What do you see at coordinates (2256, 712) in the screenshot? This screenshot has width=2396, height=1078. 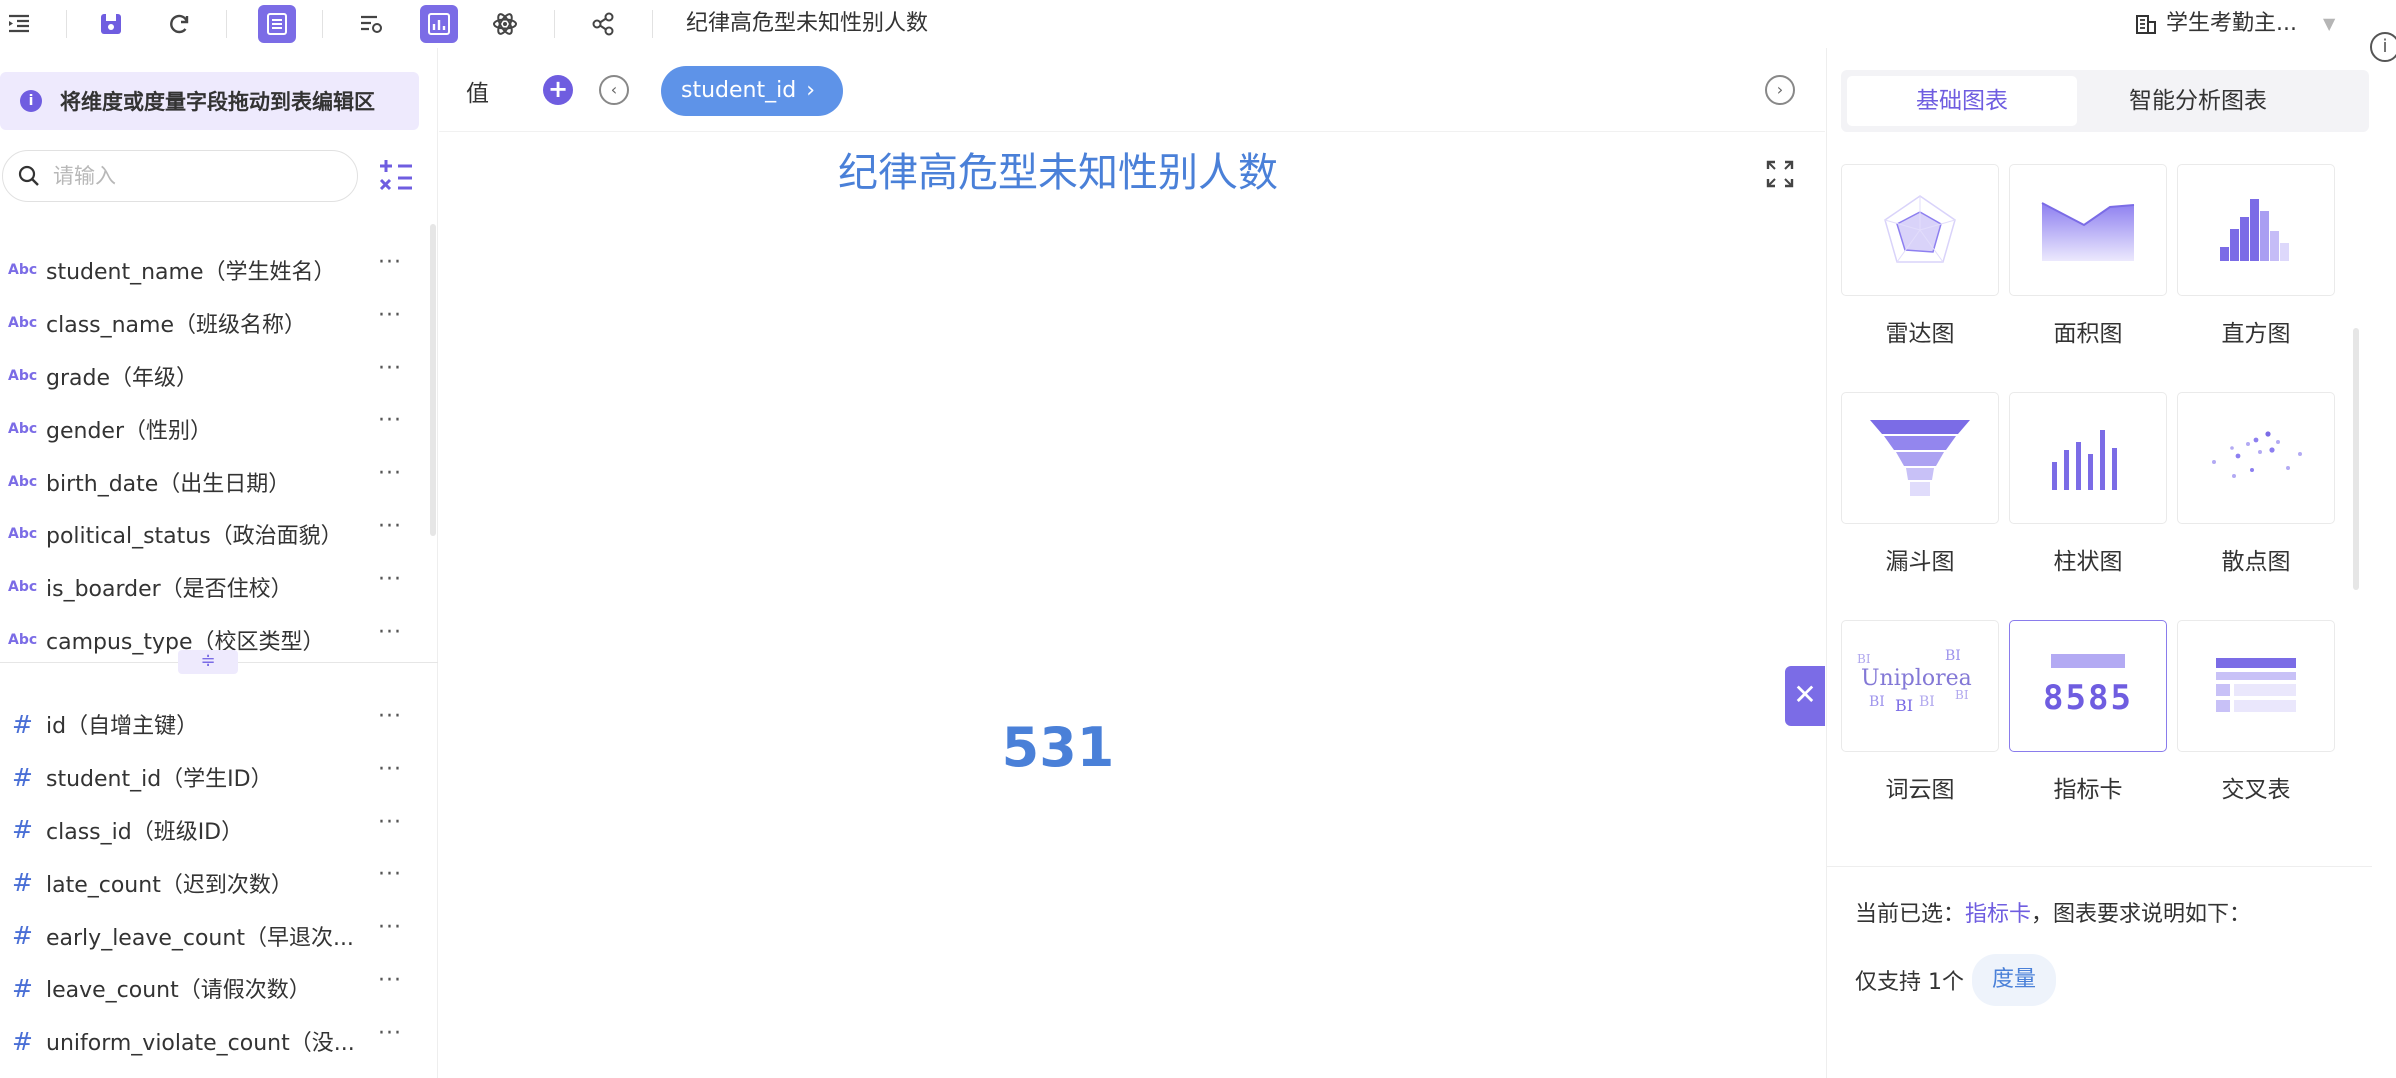 I see `chart-type-cross-table: 交叉表` at bounding box center [2256, 712].